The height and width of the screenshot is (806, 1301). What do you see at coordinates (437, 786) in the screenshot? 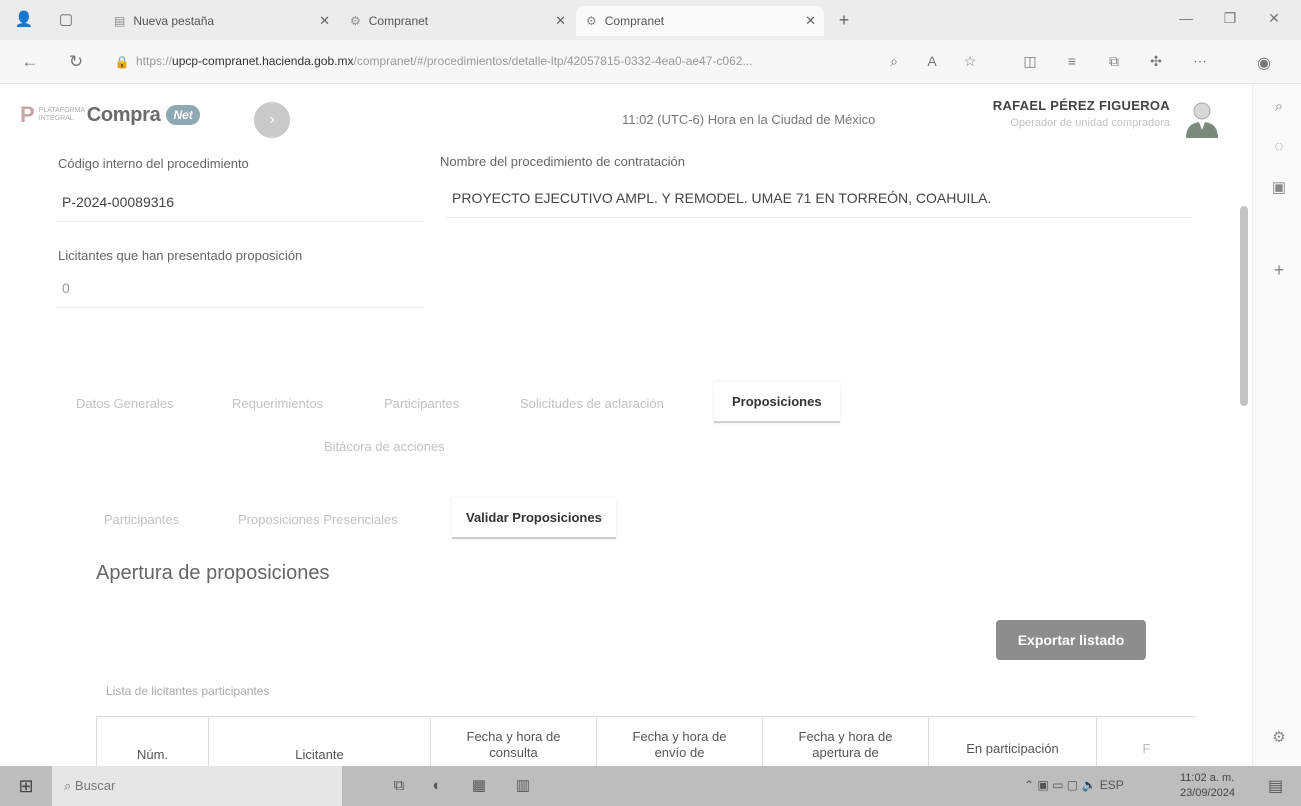
I see `browser-app-icon: ◐` at bounding box center [437, 786].